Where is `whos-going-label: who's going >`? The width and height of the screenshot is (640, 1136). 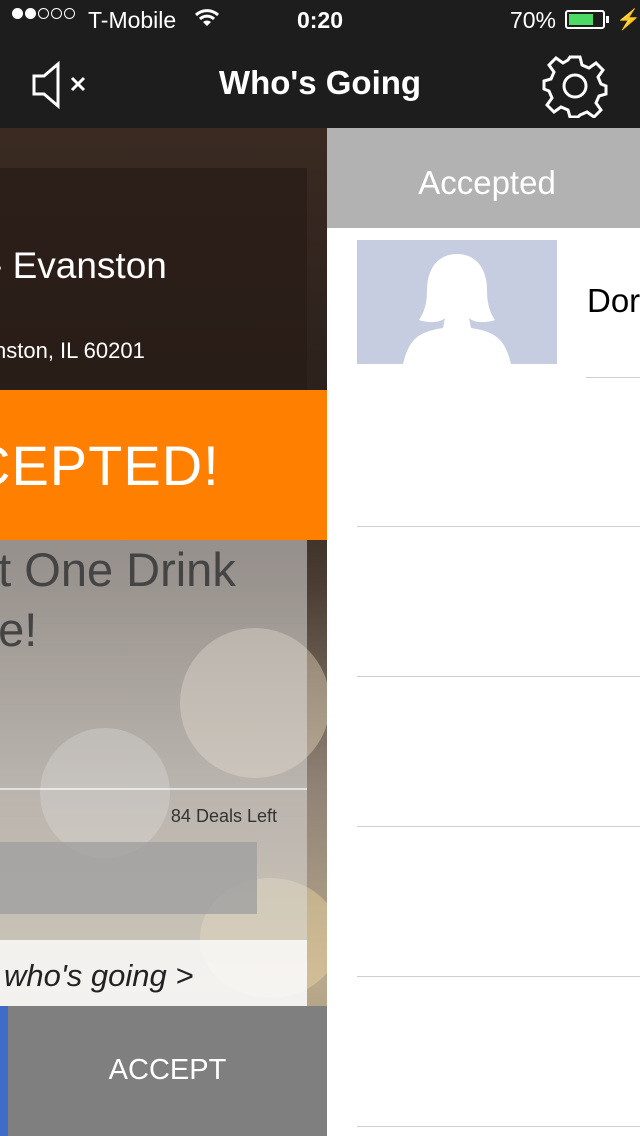
whos-going-label: who's going > is located at coordinates (99, 975).